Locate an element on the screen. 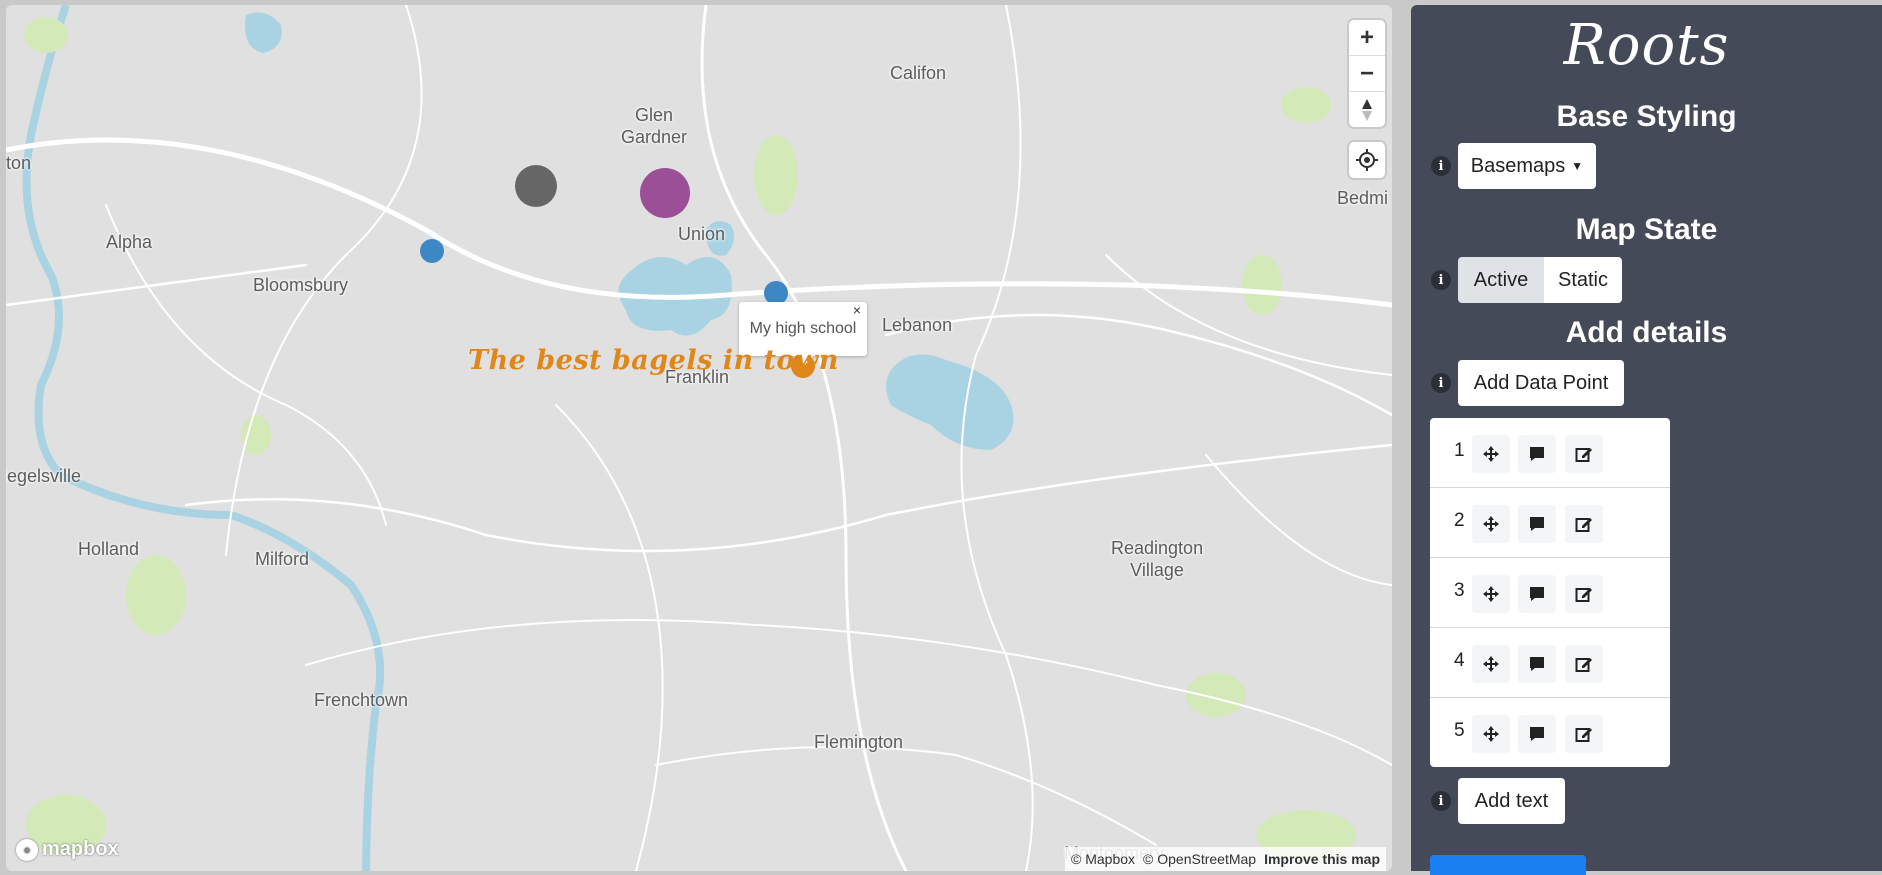 This screenshot has height=875, width=1882. geolocate-icon is located at coordinates (1367, 160).